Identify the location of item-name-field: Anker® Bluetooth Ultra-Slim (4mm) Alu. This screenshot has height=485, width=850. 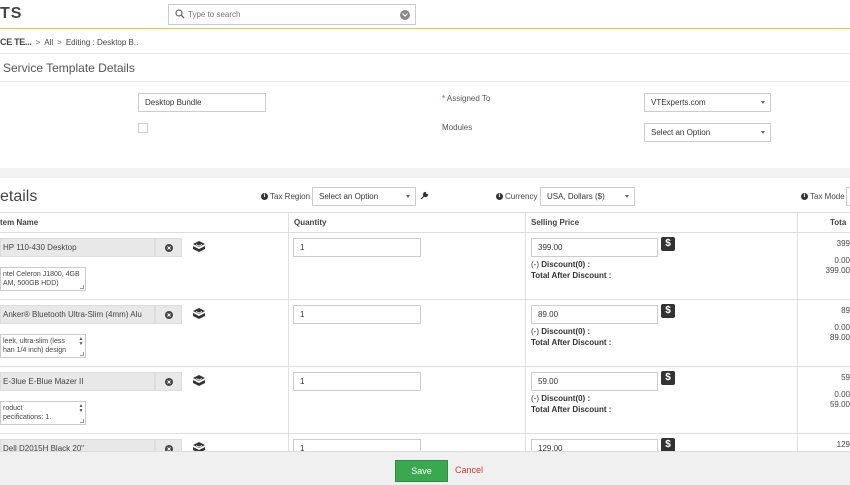
(77, 314).